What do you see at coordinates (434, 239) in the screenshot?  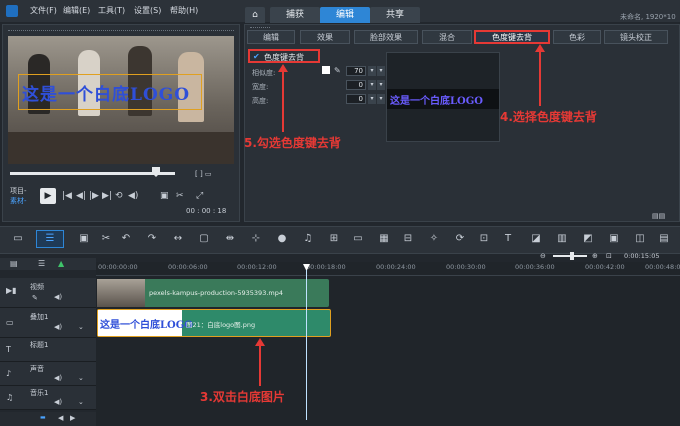 I see `mask-icon: ✧` at bounding box center [434, 239].